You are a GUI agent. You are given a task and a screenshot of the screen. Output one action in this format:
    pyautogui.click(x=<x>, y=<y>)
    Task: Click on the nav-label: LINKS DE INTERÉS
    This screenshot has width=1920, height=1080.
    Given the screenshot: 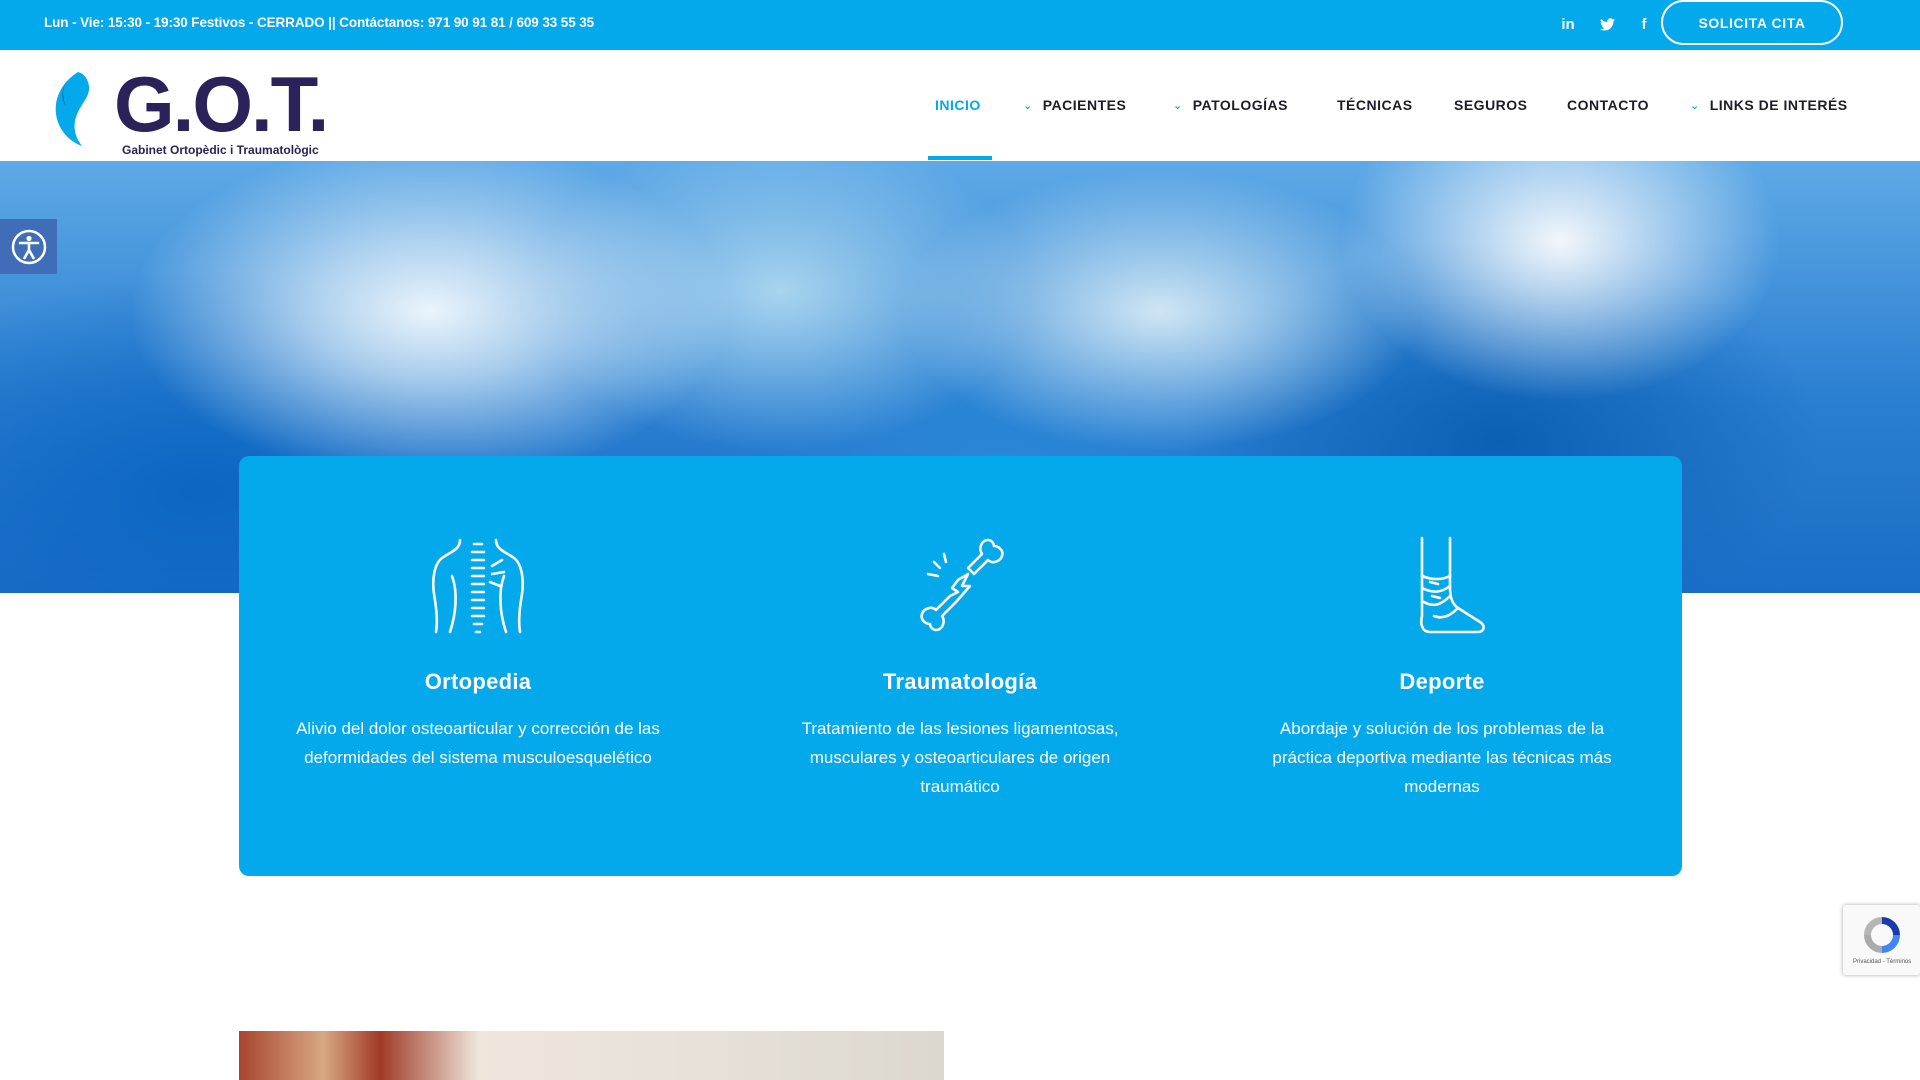 What is the action you would take?
    pyautogui.click(x=1778, y=105)
    